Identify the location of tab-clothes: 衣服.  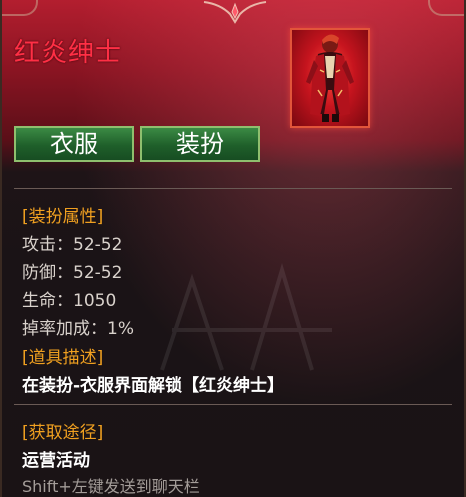
(74, 144).